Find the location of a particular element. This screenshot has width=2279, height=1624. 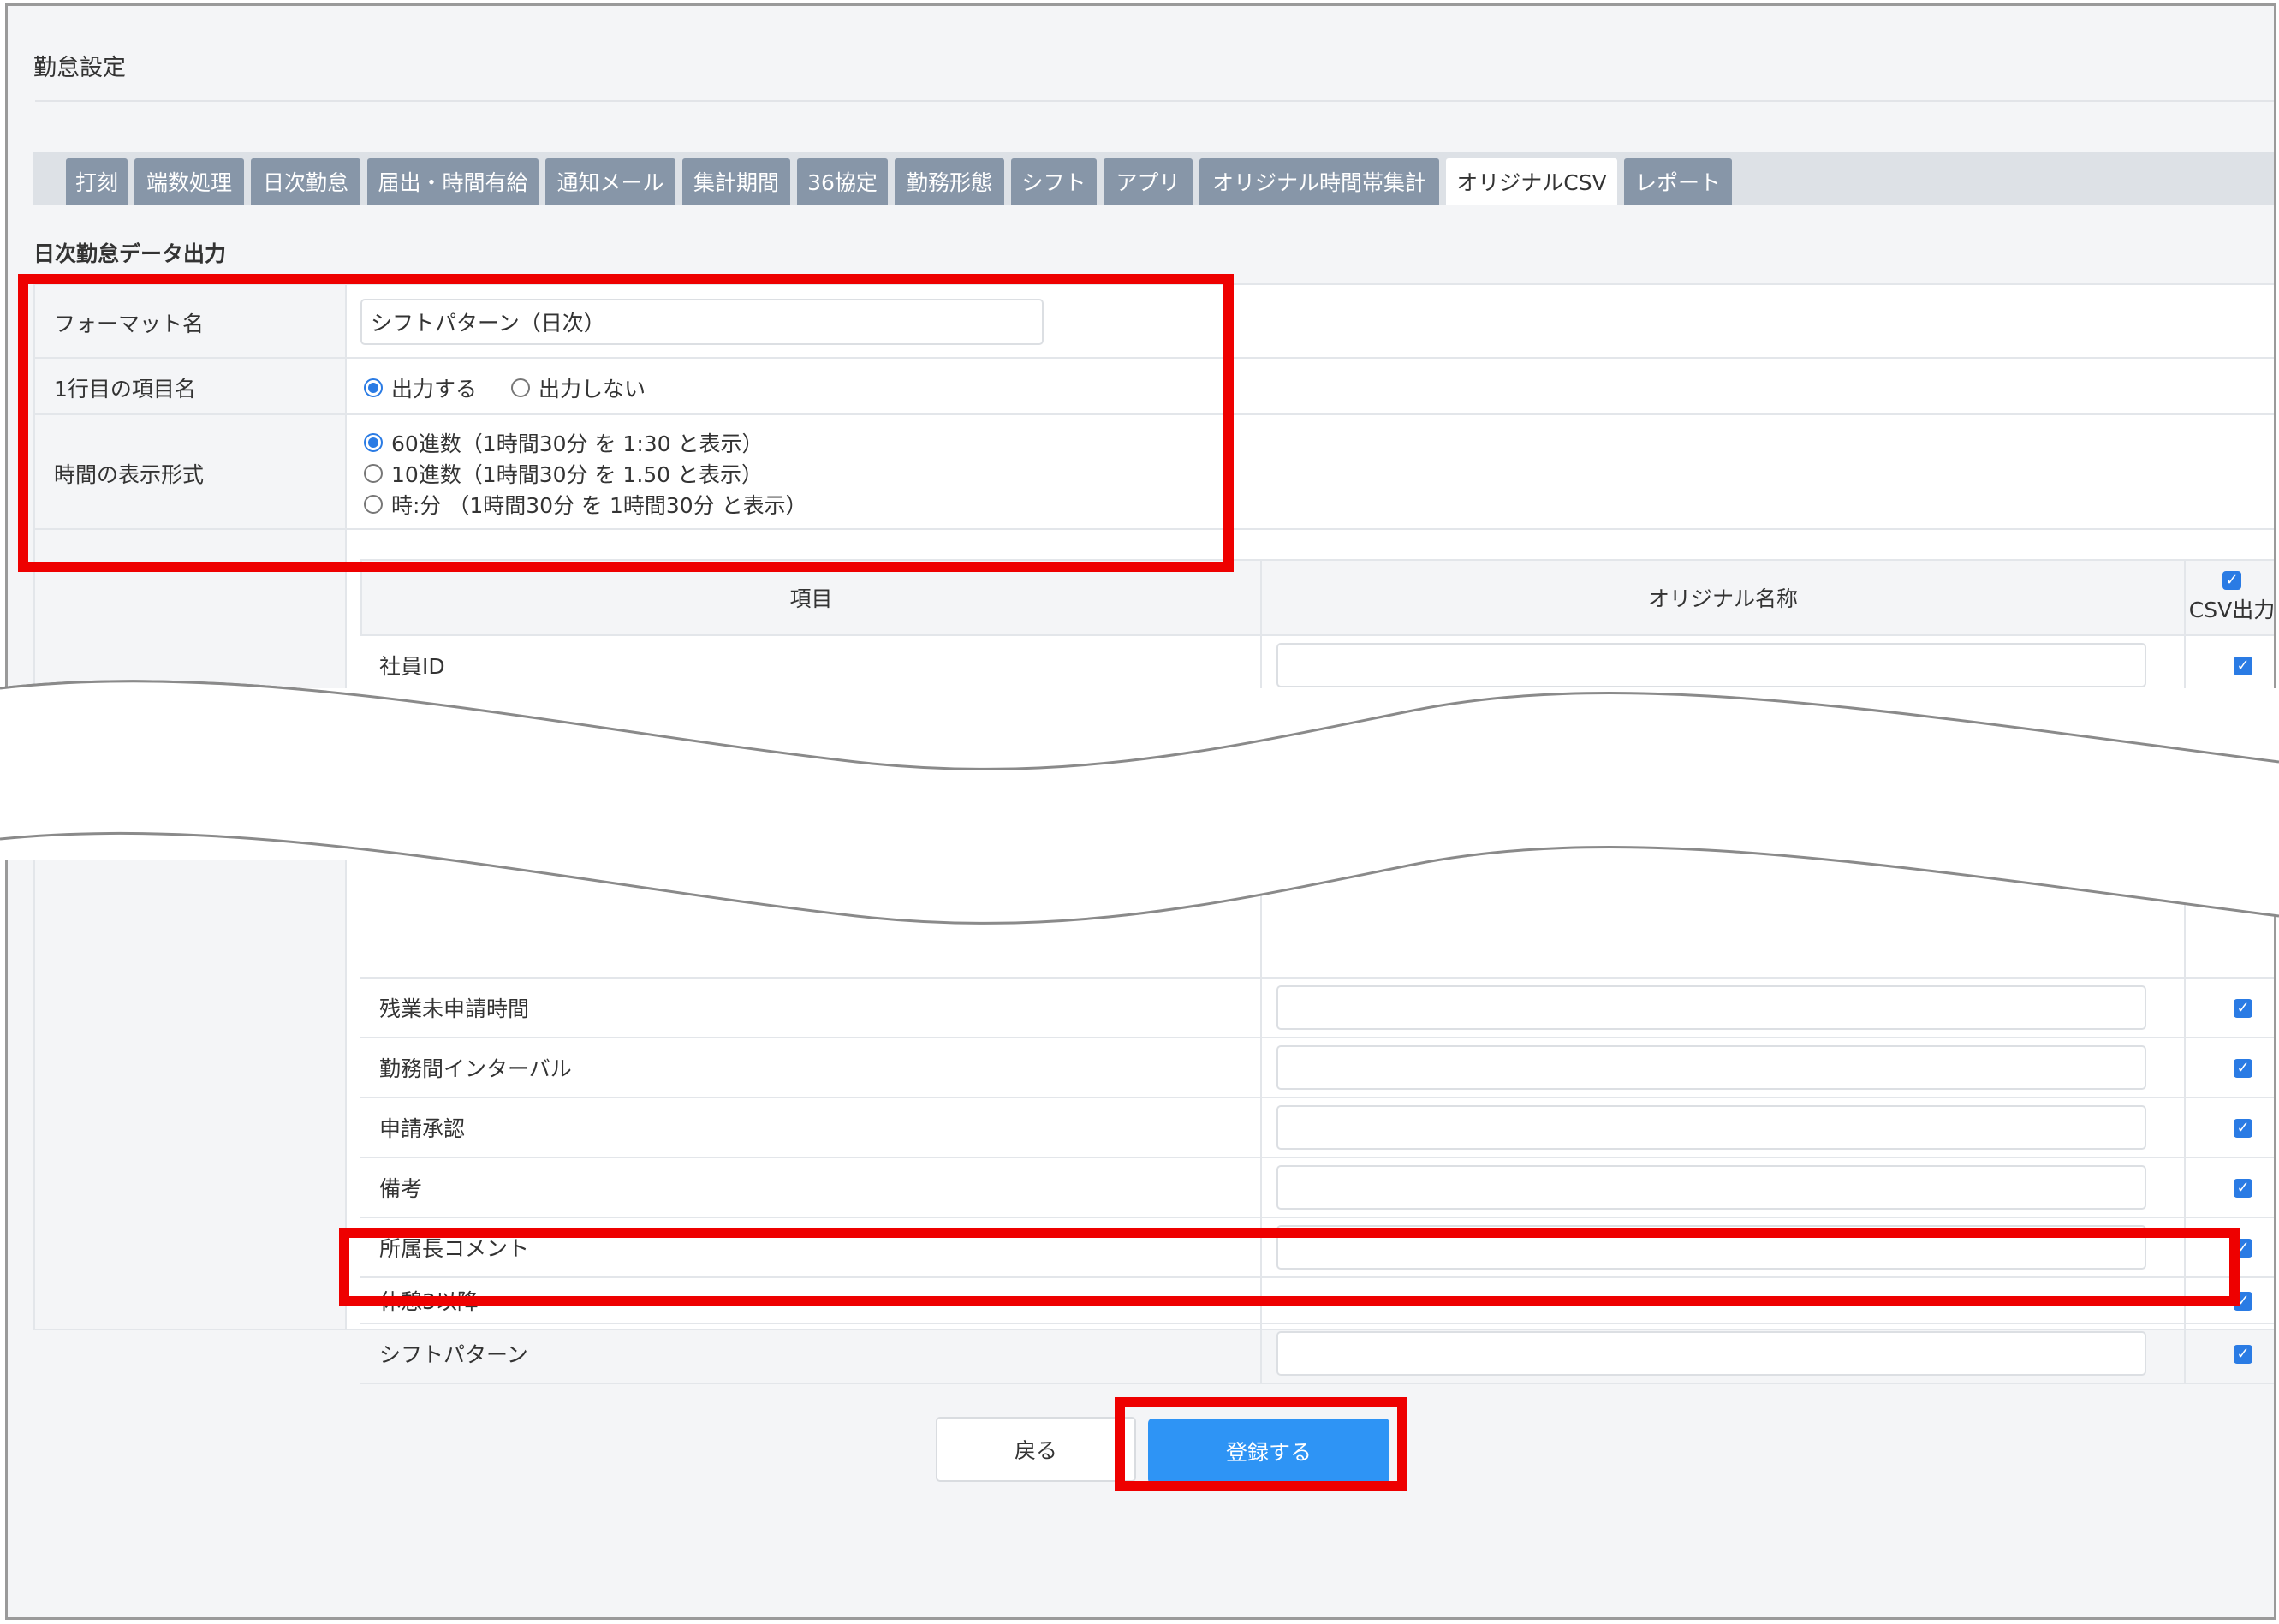

table-row: 社員ID ✓ is located at coordinates (1317, 666).